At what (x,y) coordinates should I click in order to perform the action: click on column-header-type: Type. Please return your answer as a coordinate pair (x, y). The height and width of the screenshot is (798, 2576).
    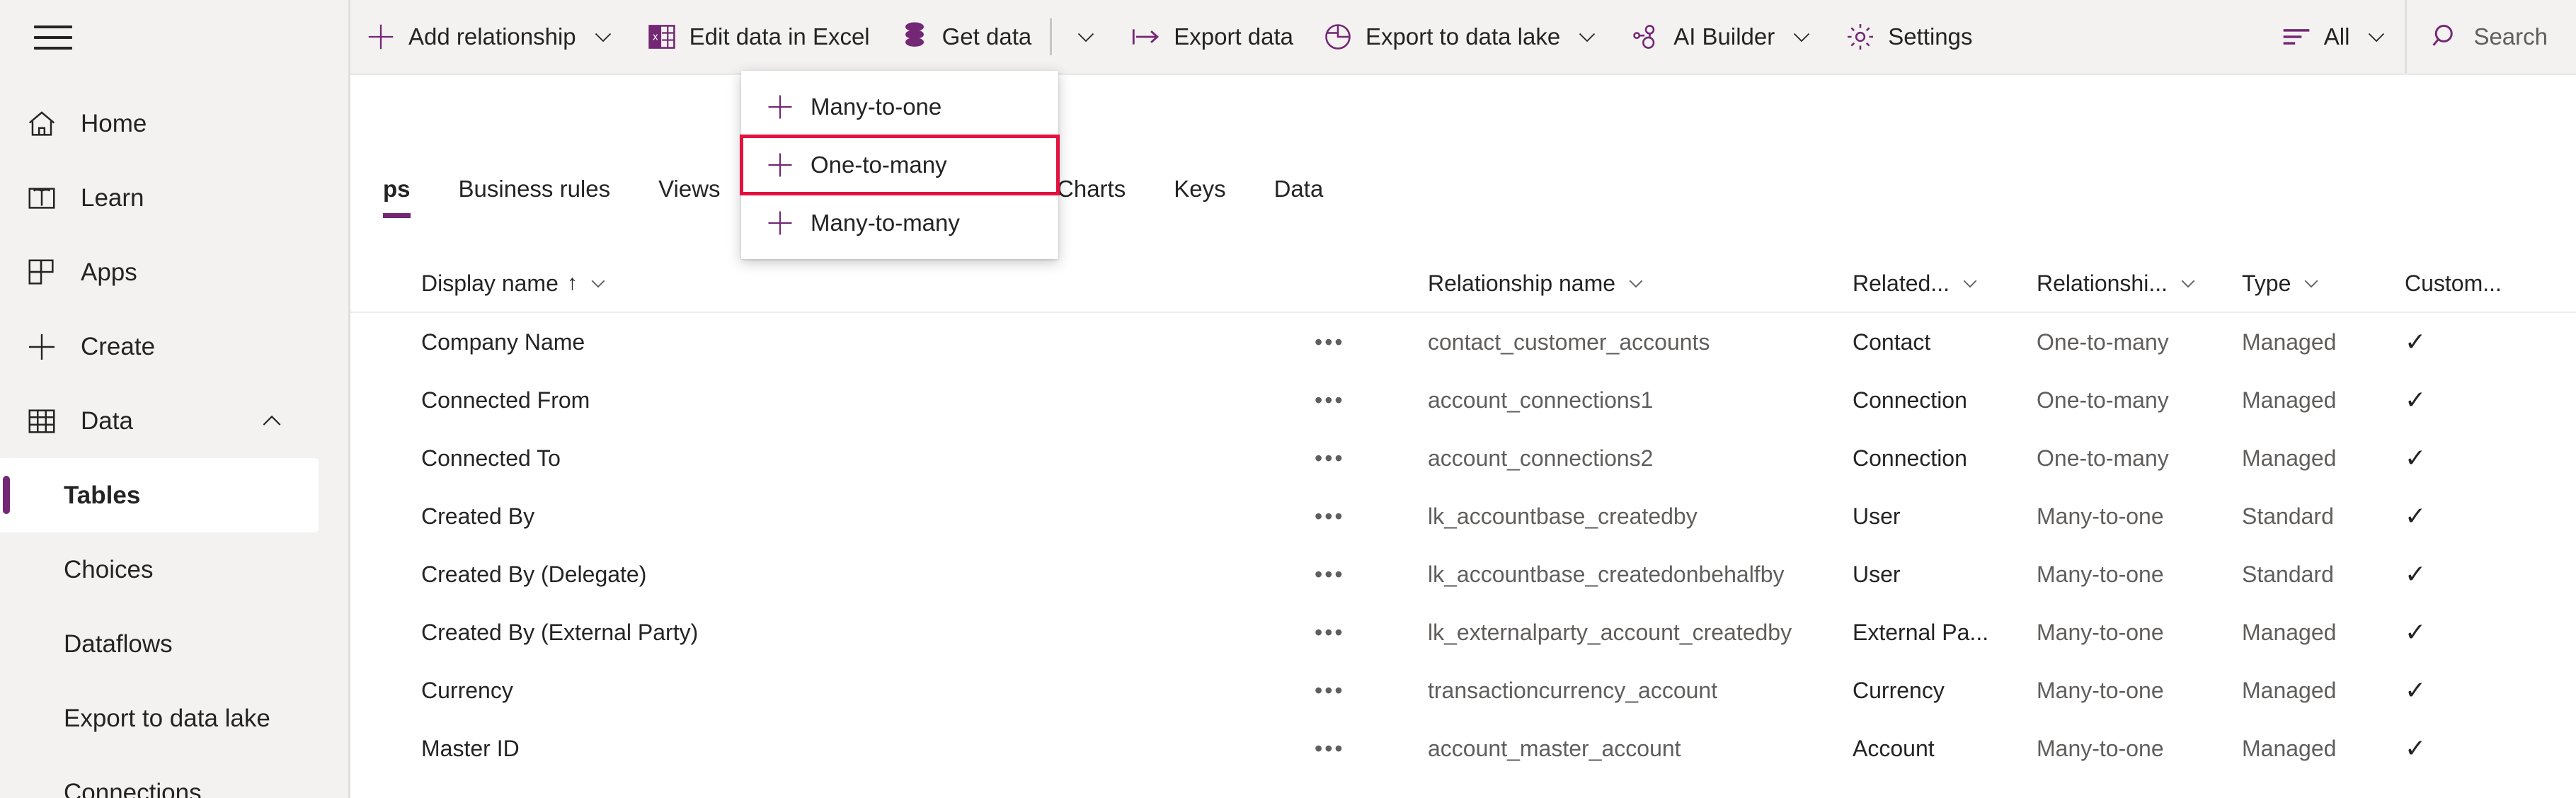
    Looking at the image, I should click on (2314, 283).